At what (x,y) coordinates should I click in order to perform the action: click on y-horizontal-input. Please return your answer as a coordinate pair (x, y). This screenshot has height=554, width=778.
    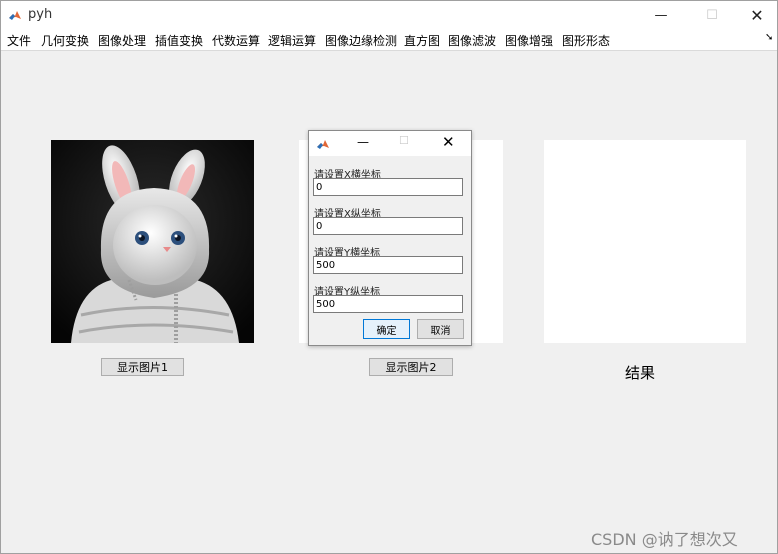
    Looking at the image, I should click on (388, 265).